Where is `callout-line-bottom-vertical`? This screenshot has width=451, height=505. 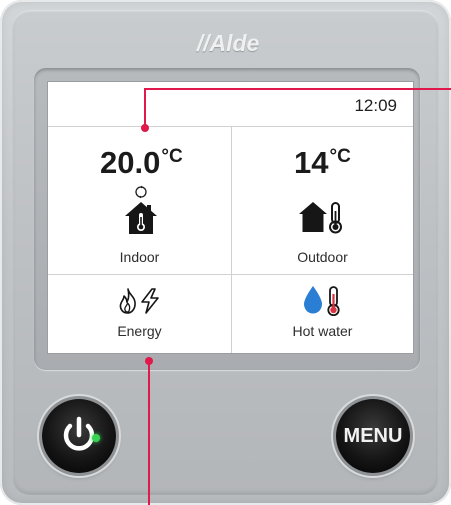 callout-line-bottom-vertical is located at coordinates (149, 433).